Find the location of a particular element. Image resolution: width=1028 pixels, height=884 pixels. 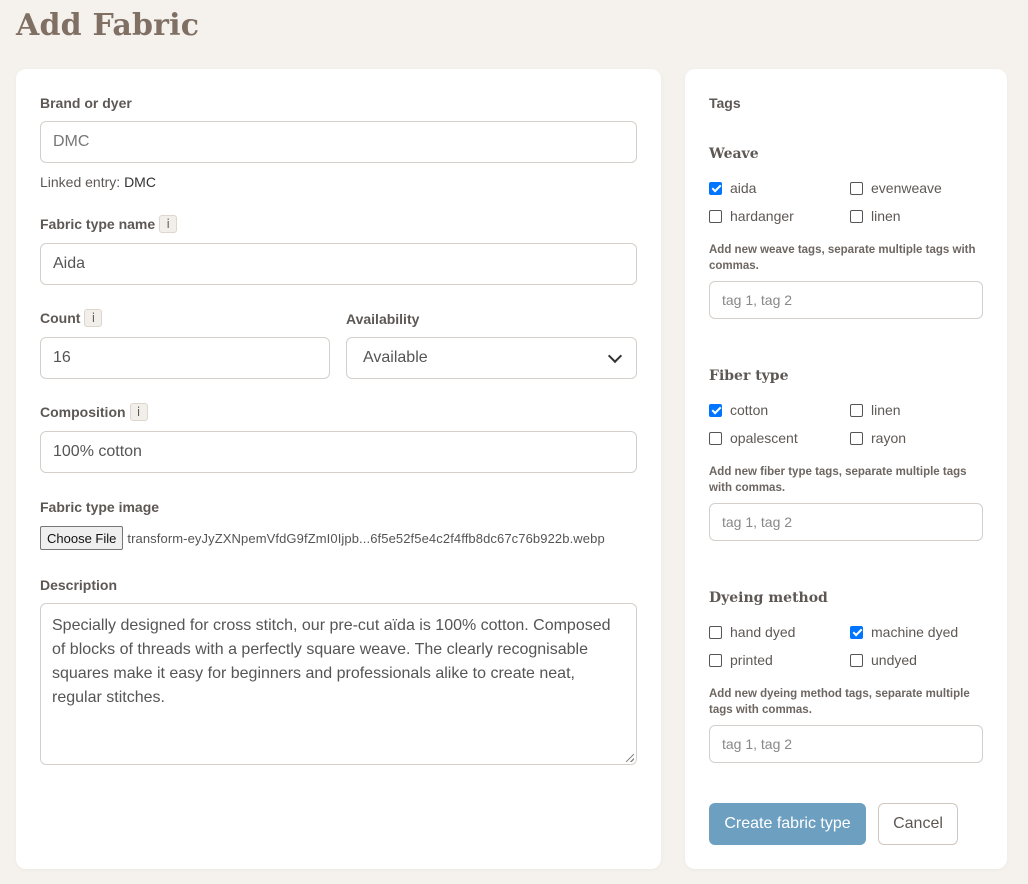

brand-input-value: DMC is located at coordinates (71, 141).